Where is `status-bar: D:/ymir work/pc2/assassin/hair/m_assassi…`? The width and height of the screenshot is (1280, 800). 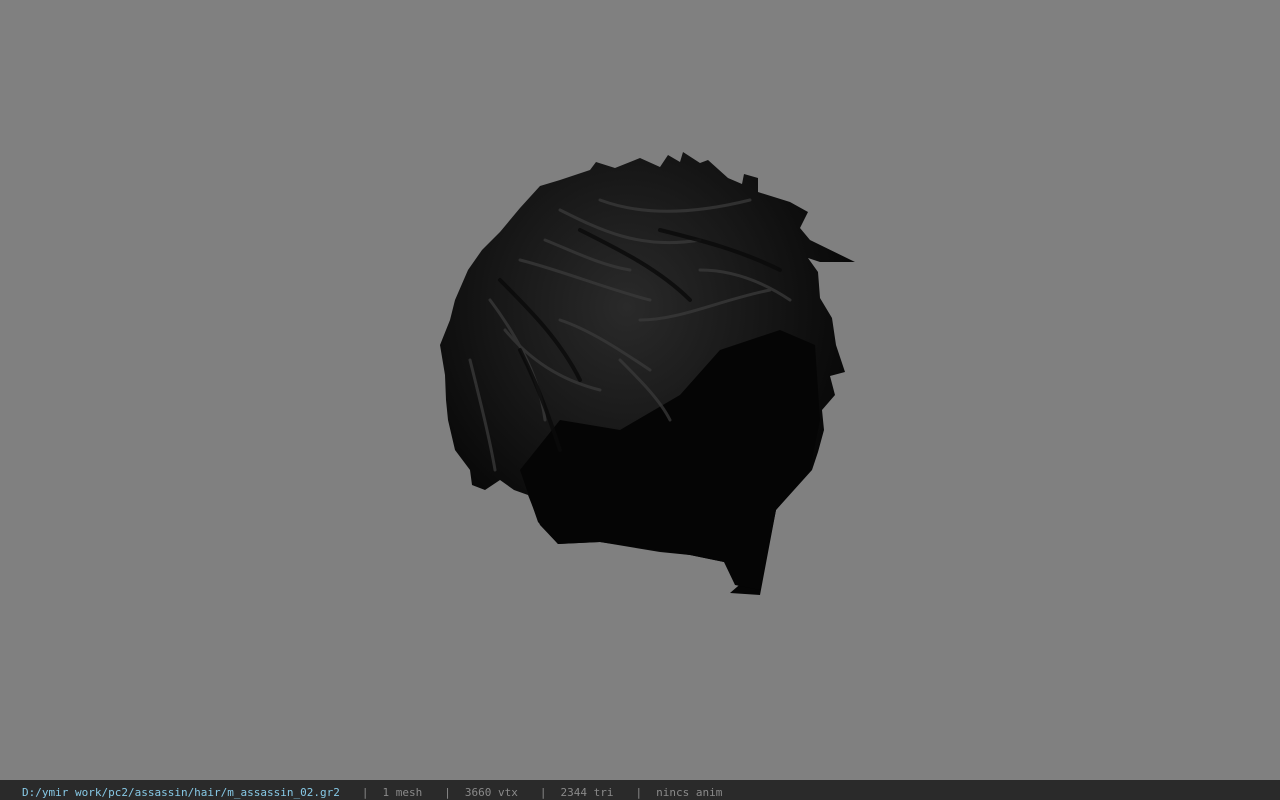
status-bar: D:/ymir work/pc2/assassin/hair/m_assassi… is located at coordinates (640, 790).